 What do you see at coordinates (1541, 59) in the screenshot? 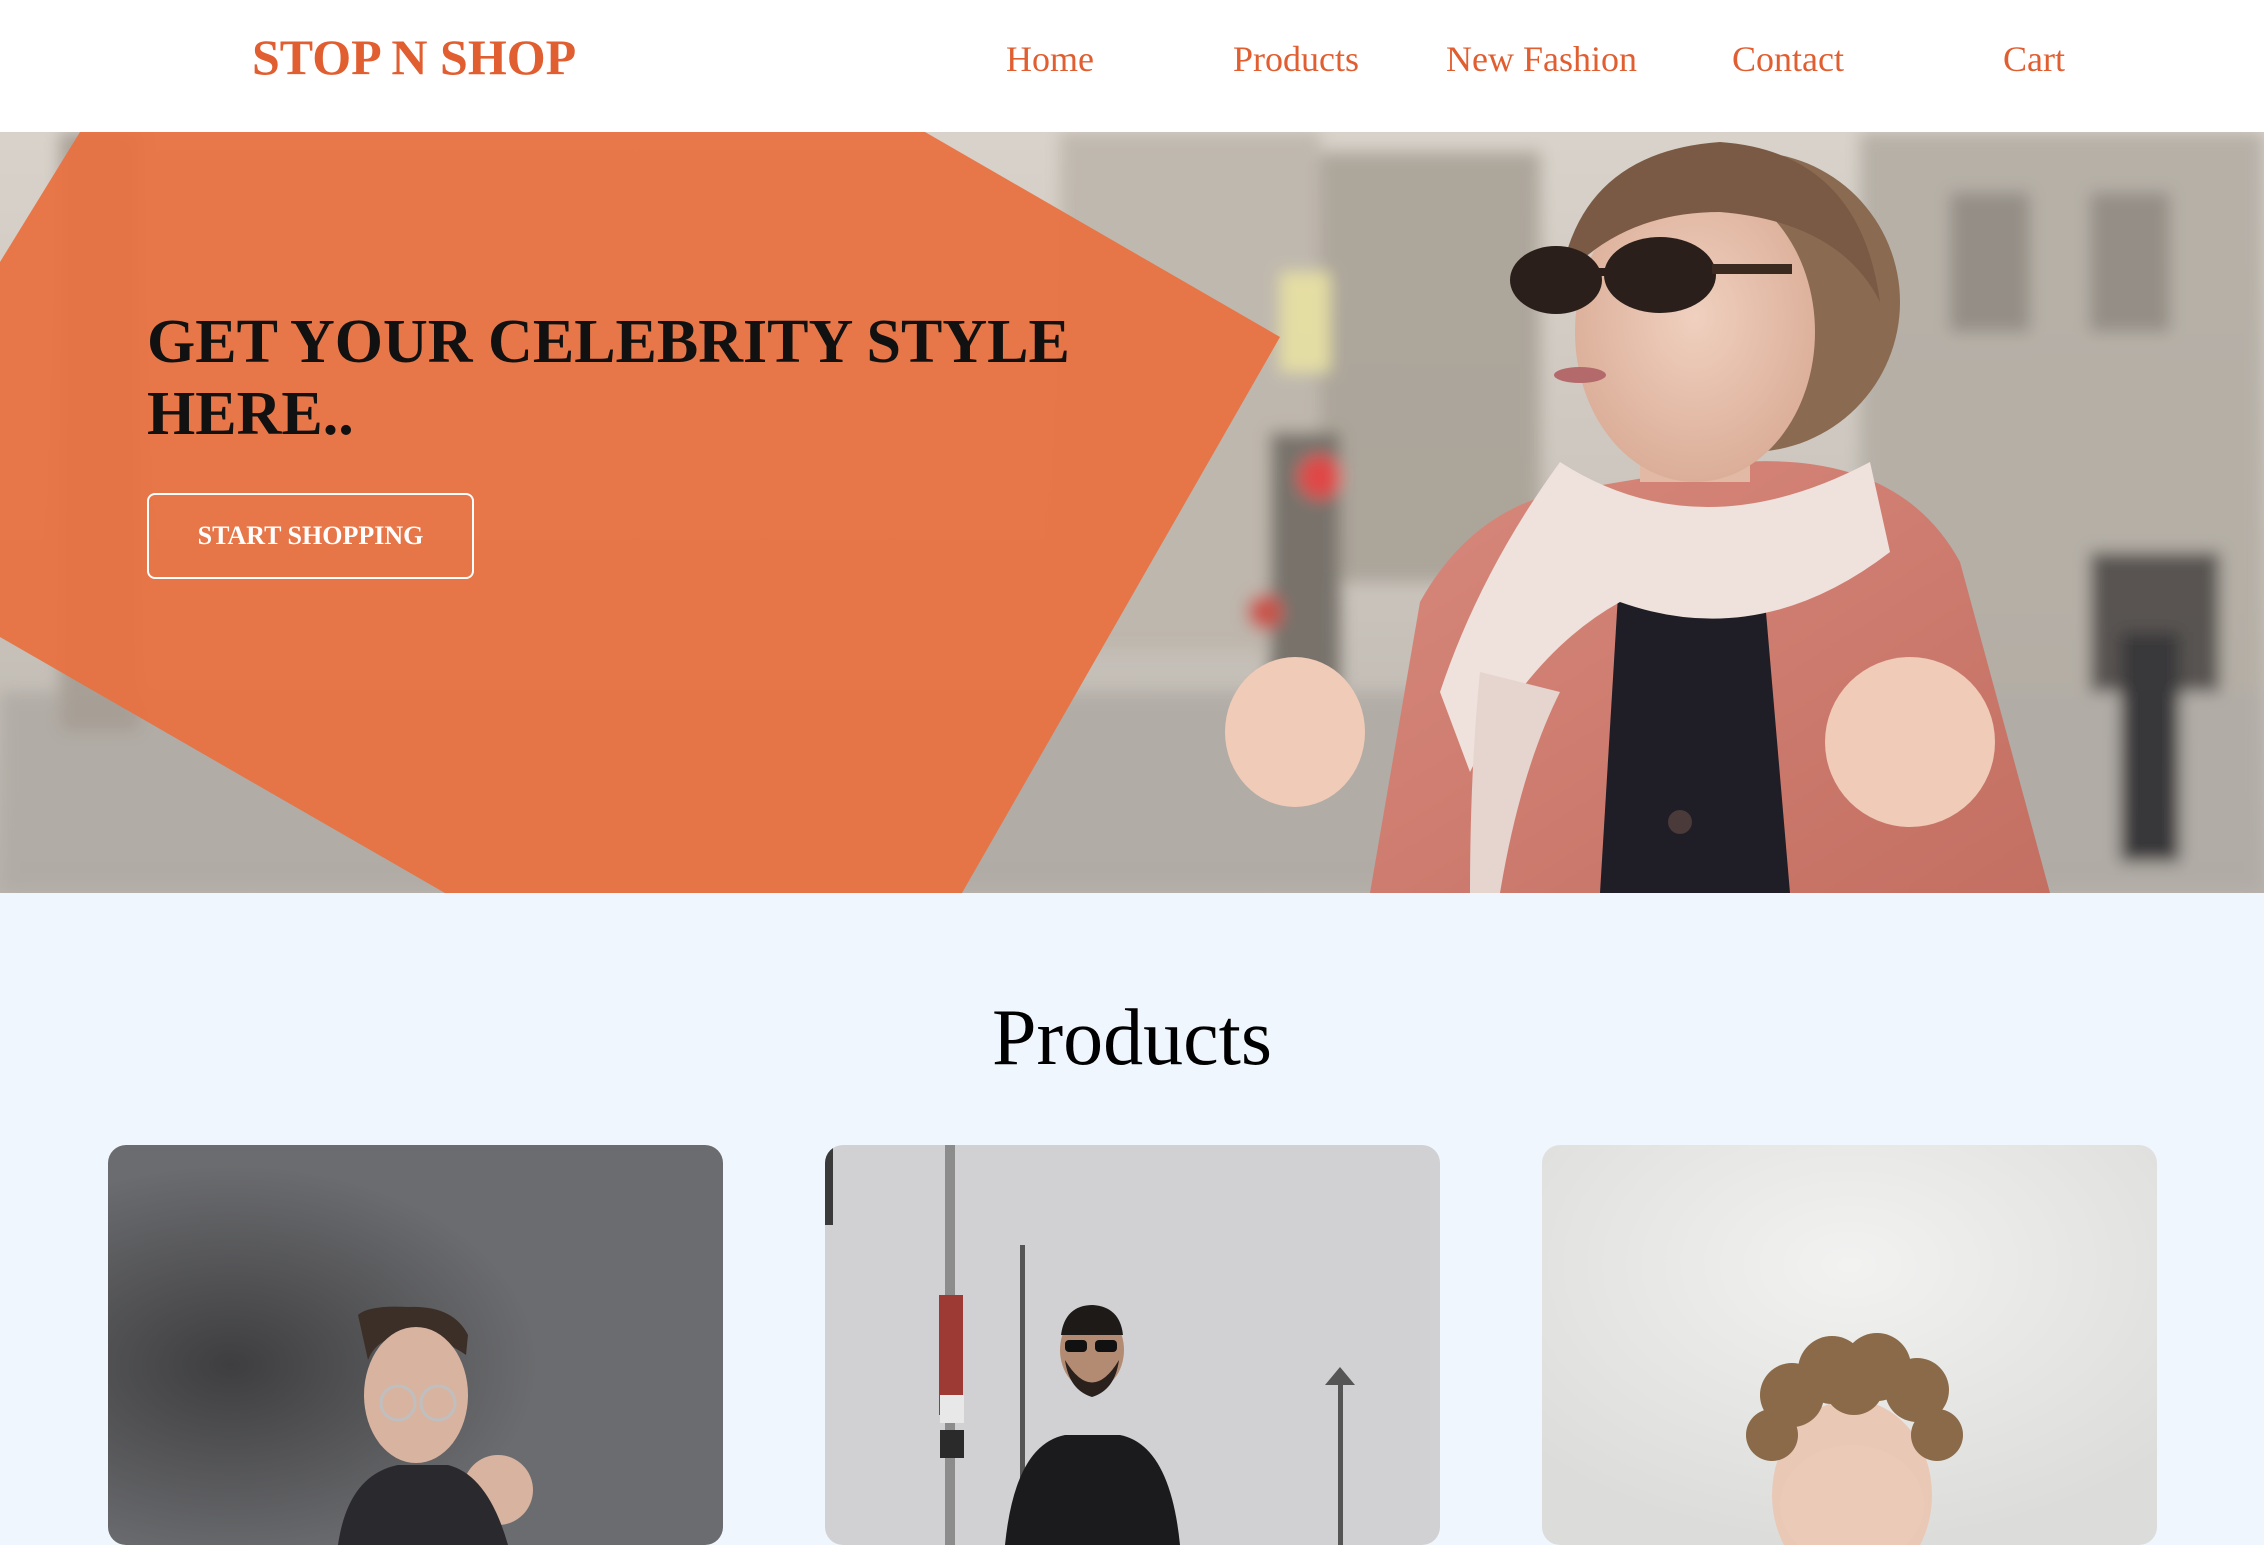
I see `nav-link-new-fashion: New Fashion` at bounding box center [1541, 59].